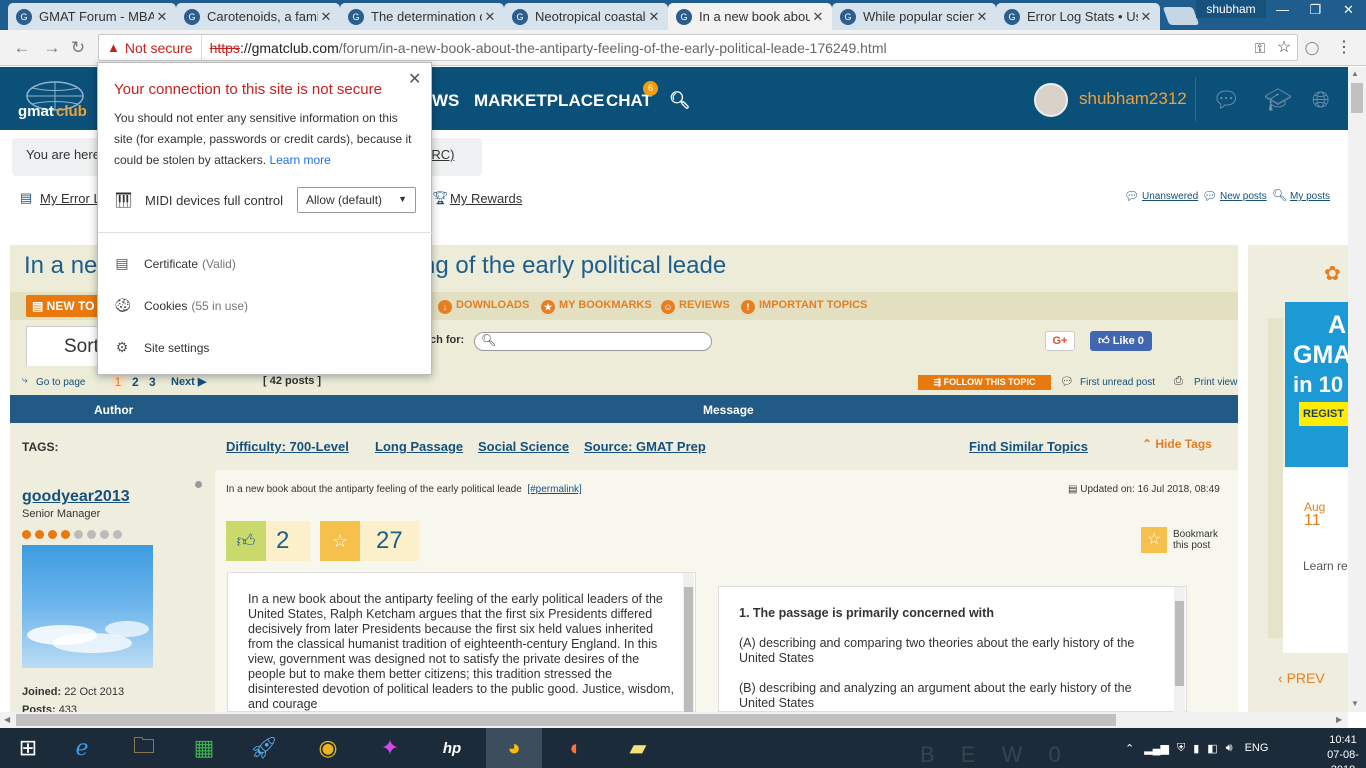 This screenshot has height=768, width=1366. I want to click on go-to-page-link: Go to page, so click(60, 382).